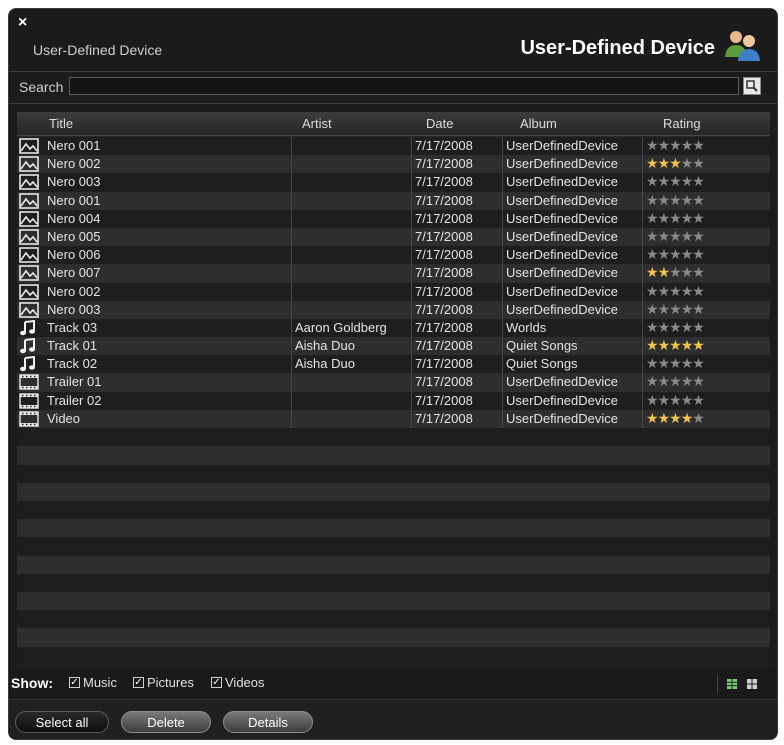 This screenshot has height=745, width=784. What do you see at coordinates (393, 273) in the screenshot?
I see `table-row: Nero 007 7/17/2008 UserDefinedDevice ★★★★★` at bounding box center [393, 273].